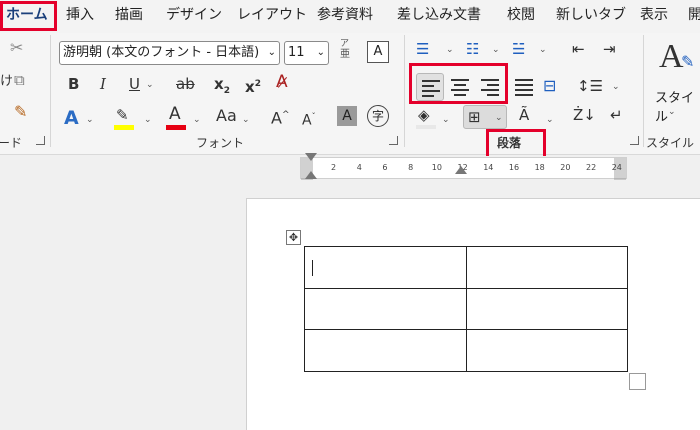 Image resolution: width=700 pixels, height=430 pixels. I want to click on highlight-color-bar, so click(124, 127).